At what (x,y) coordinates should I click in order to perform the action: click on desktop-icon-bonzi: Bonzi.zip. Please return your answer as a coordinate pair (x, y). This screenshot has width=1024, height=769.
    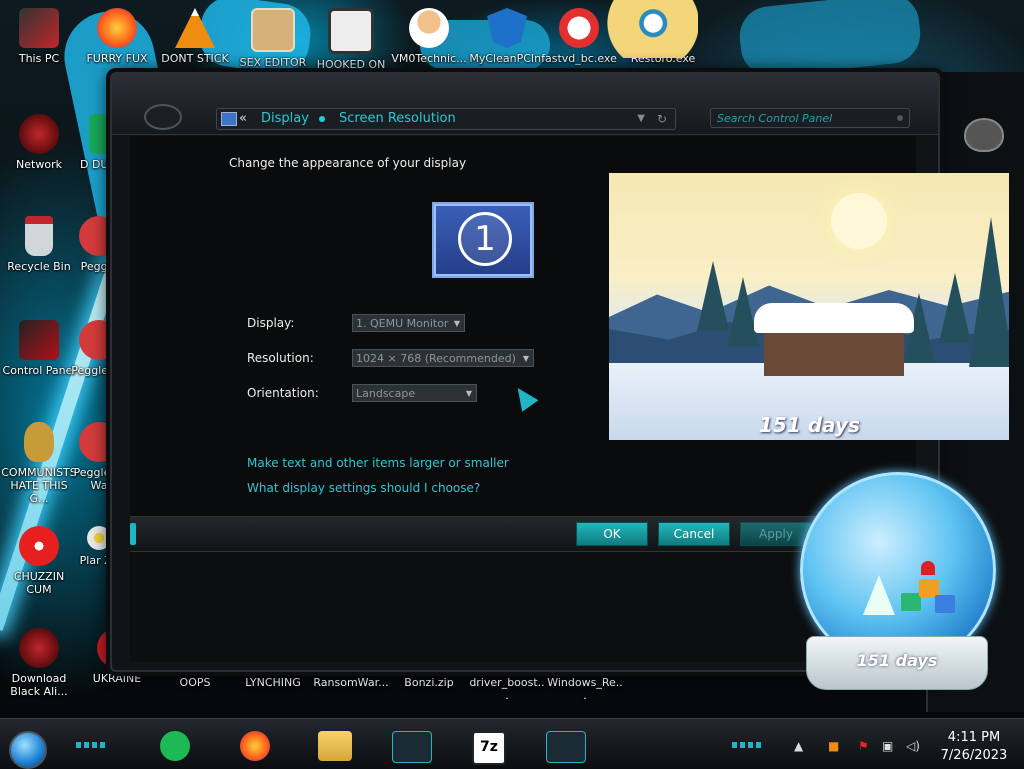
    Looking at the image, I should click on (429, 682).